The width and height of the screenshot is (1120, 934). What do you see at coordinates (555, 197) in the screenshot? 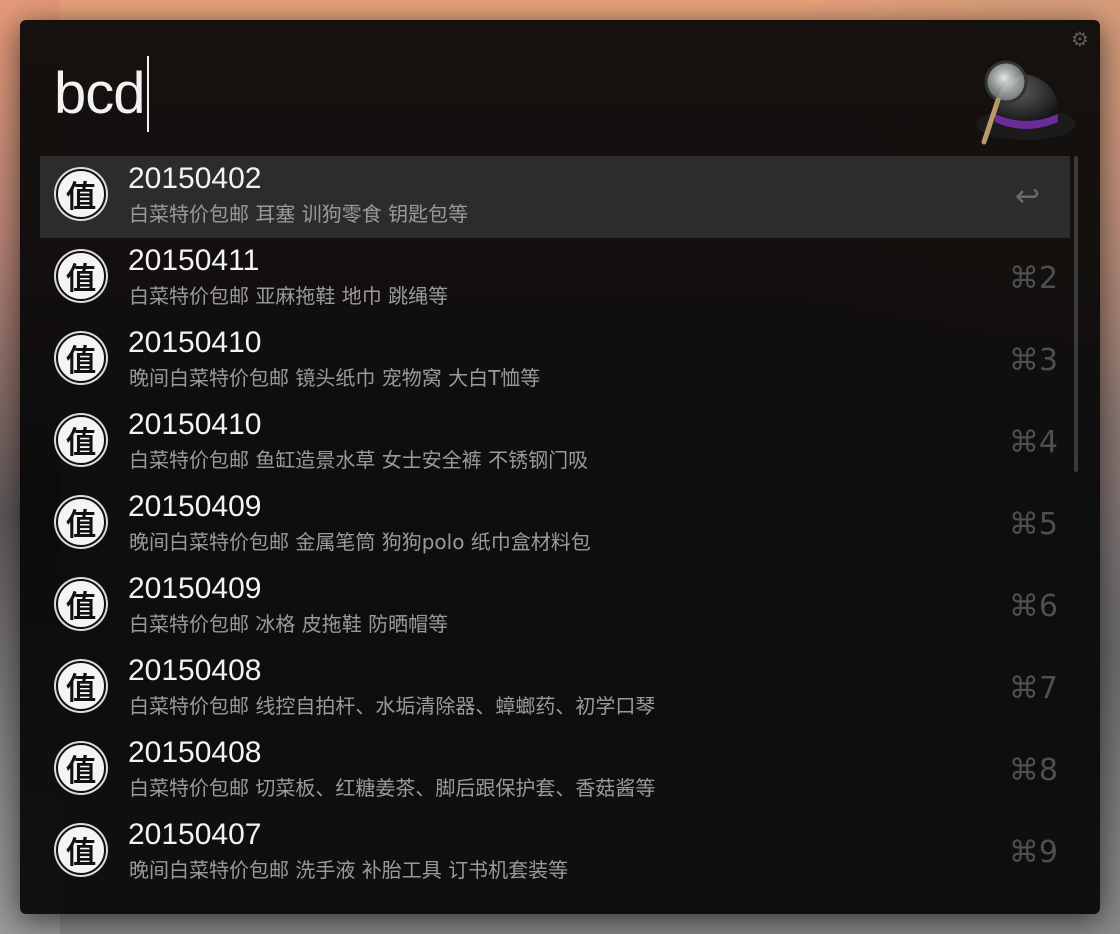
I see `result-row: 值 20150402 白菜特价包邮 耳塞 训狗零食 钥匙包等 ↩` at bounding box center [555, 197].